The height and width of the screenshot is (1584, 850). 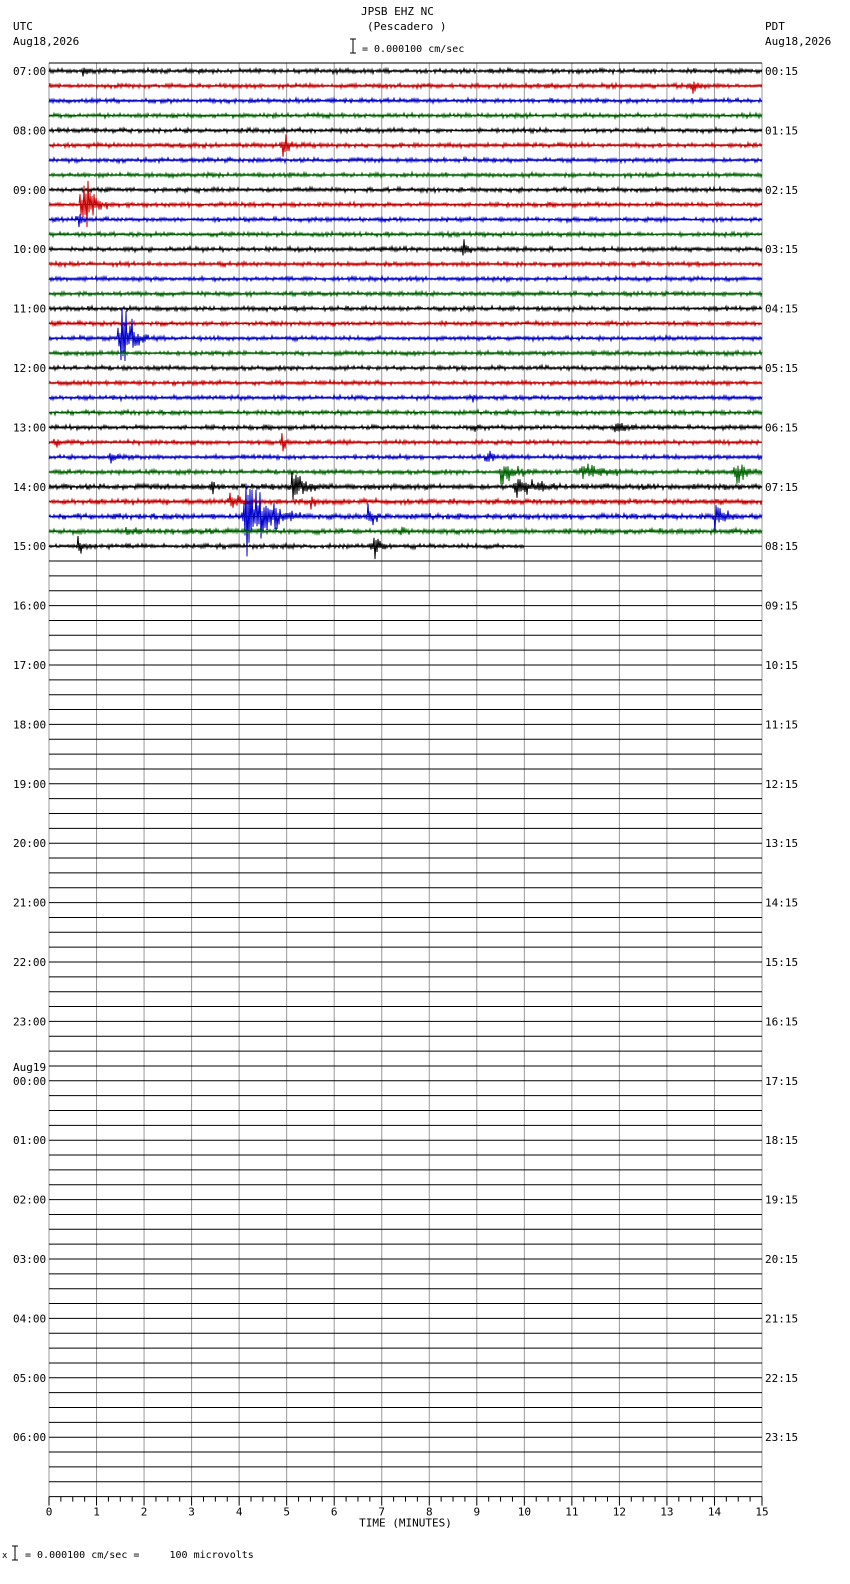 I want to click on pdt-hour-label: 17:15, so click(x=781, y=1081).